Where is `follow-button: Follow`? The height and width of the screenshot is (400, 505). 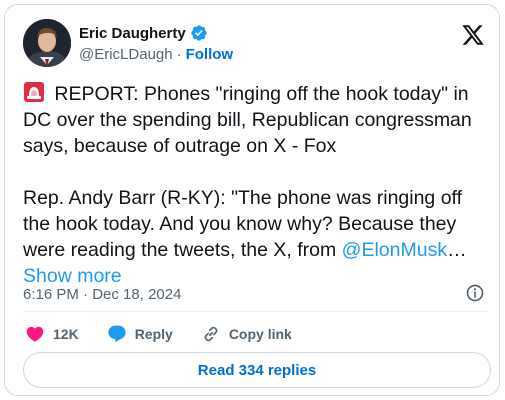
follow-button: Follow is located at coordinates (210, 54).